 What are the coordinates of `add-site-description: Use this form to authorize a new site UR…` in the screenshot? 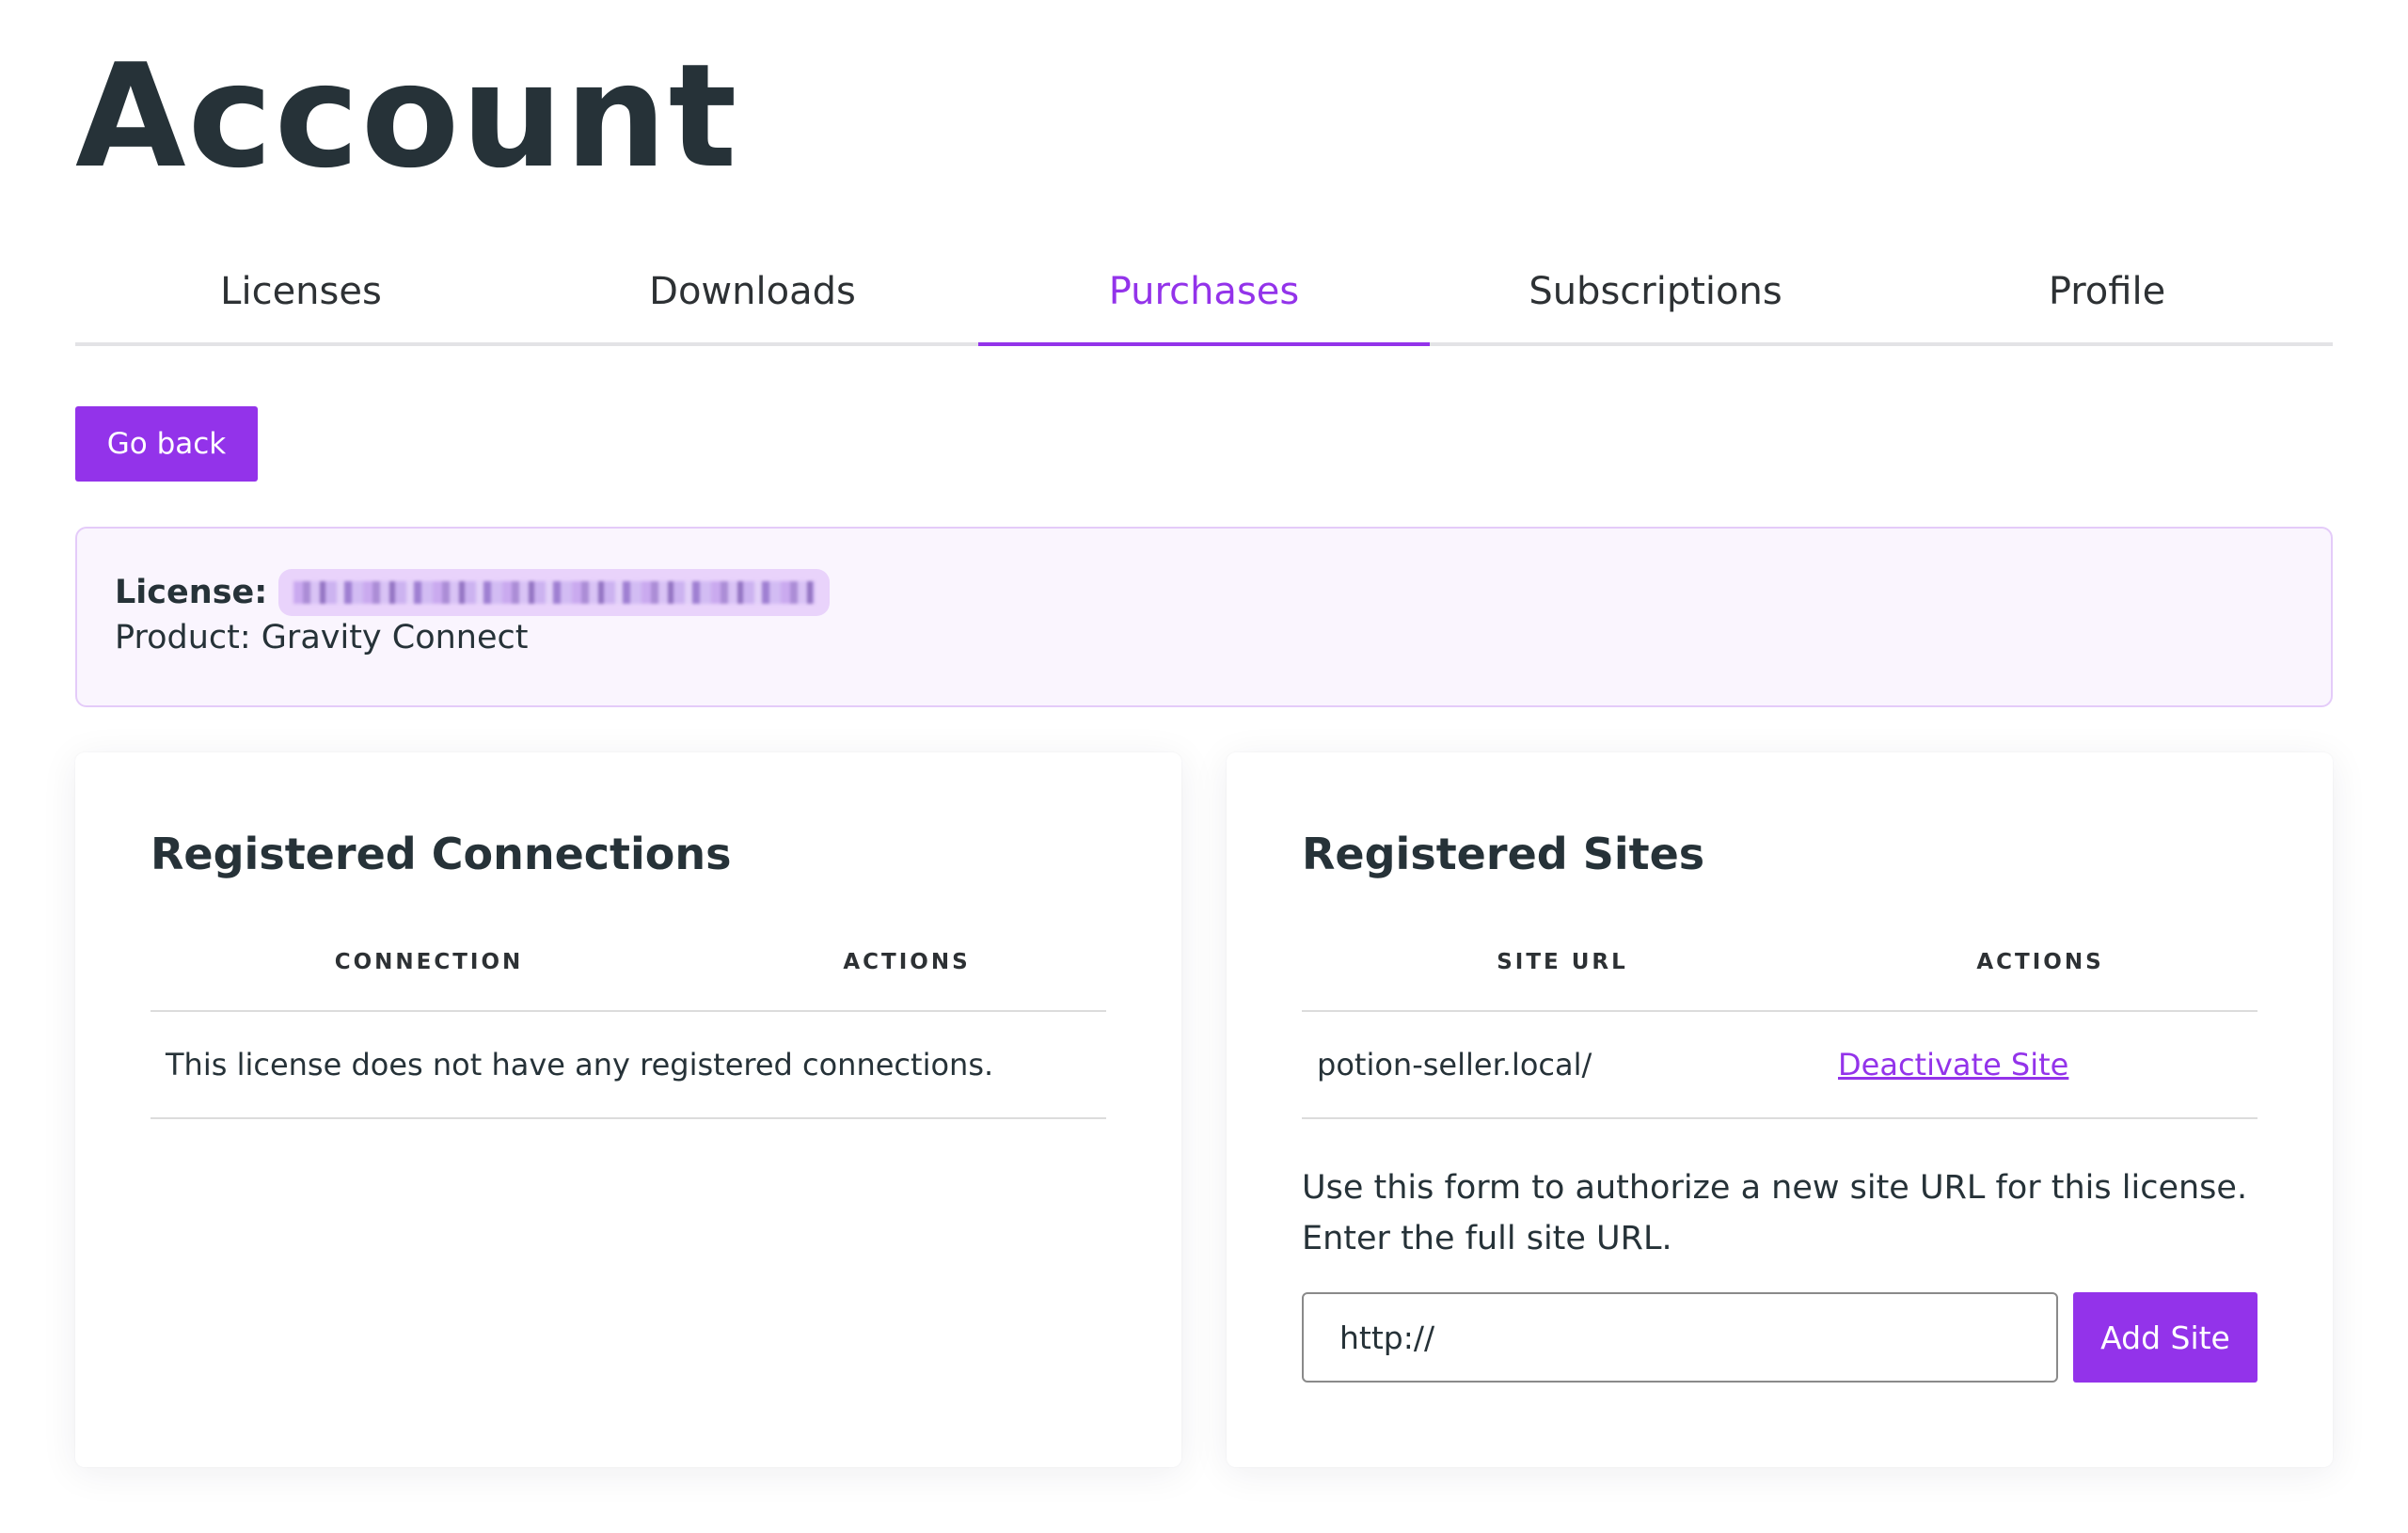 It's located at (1780, 1213).